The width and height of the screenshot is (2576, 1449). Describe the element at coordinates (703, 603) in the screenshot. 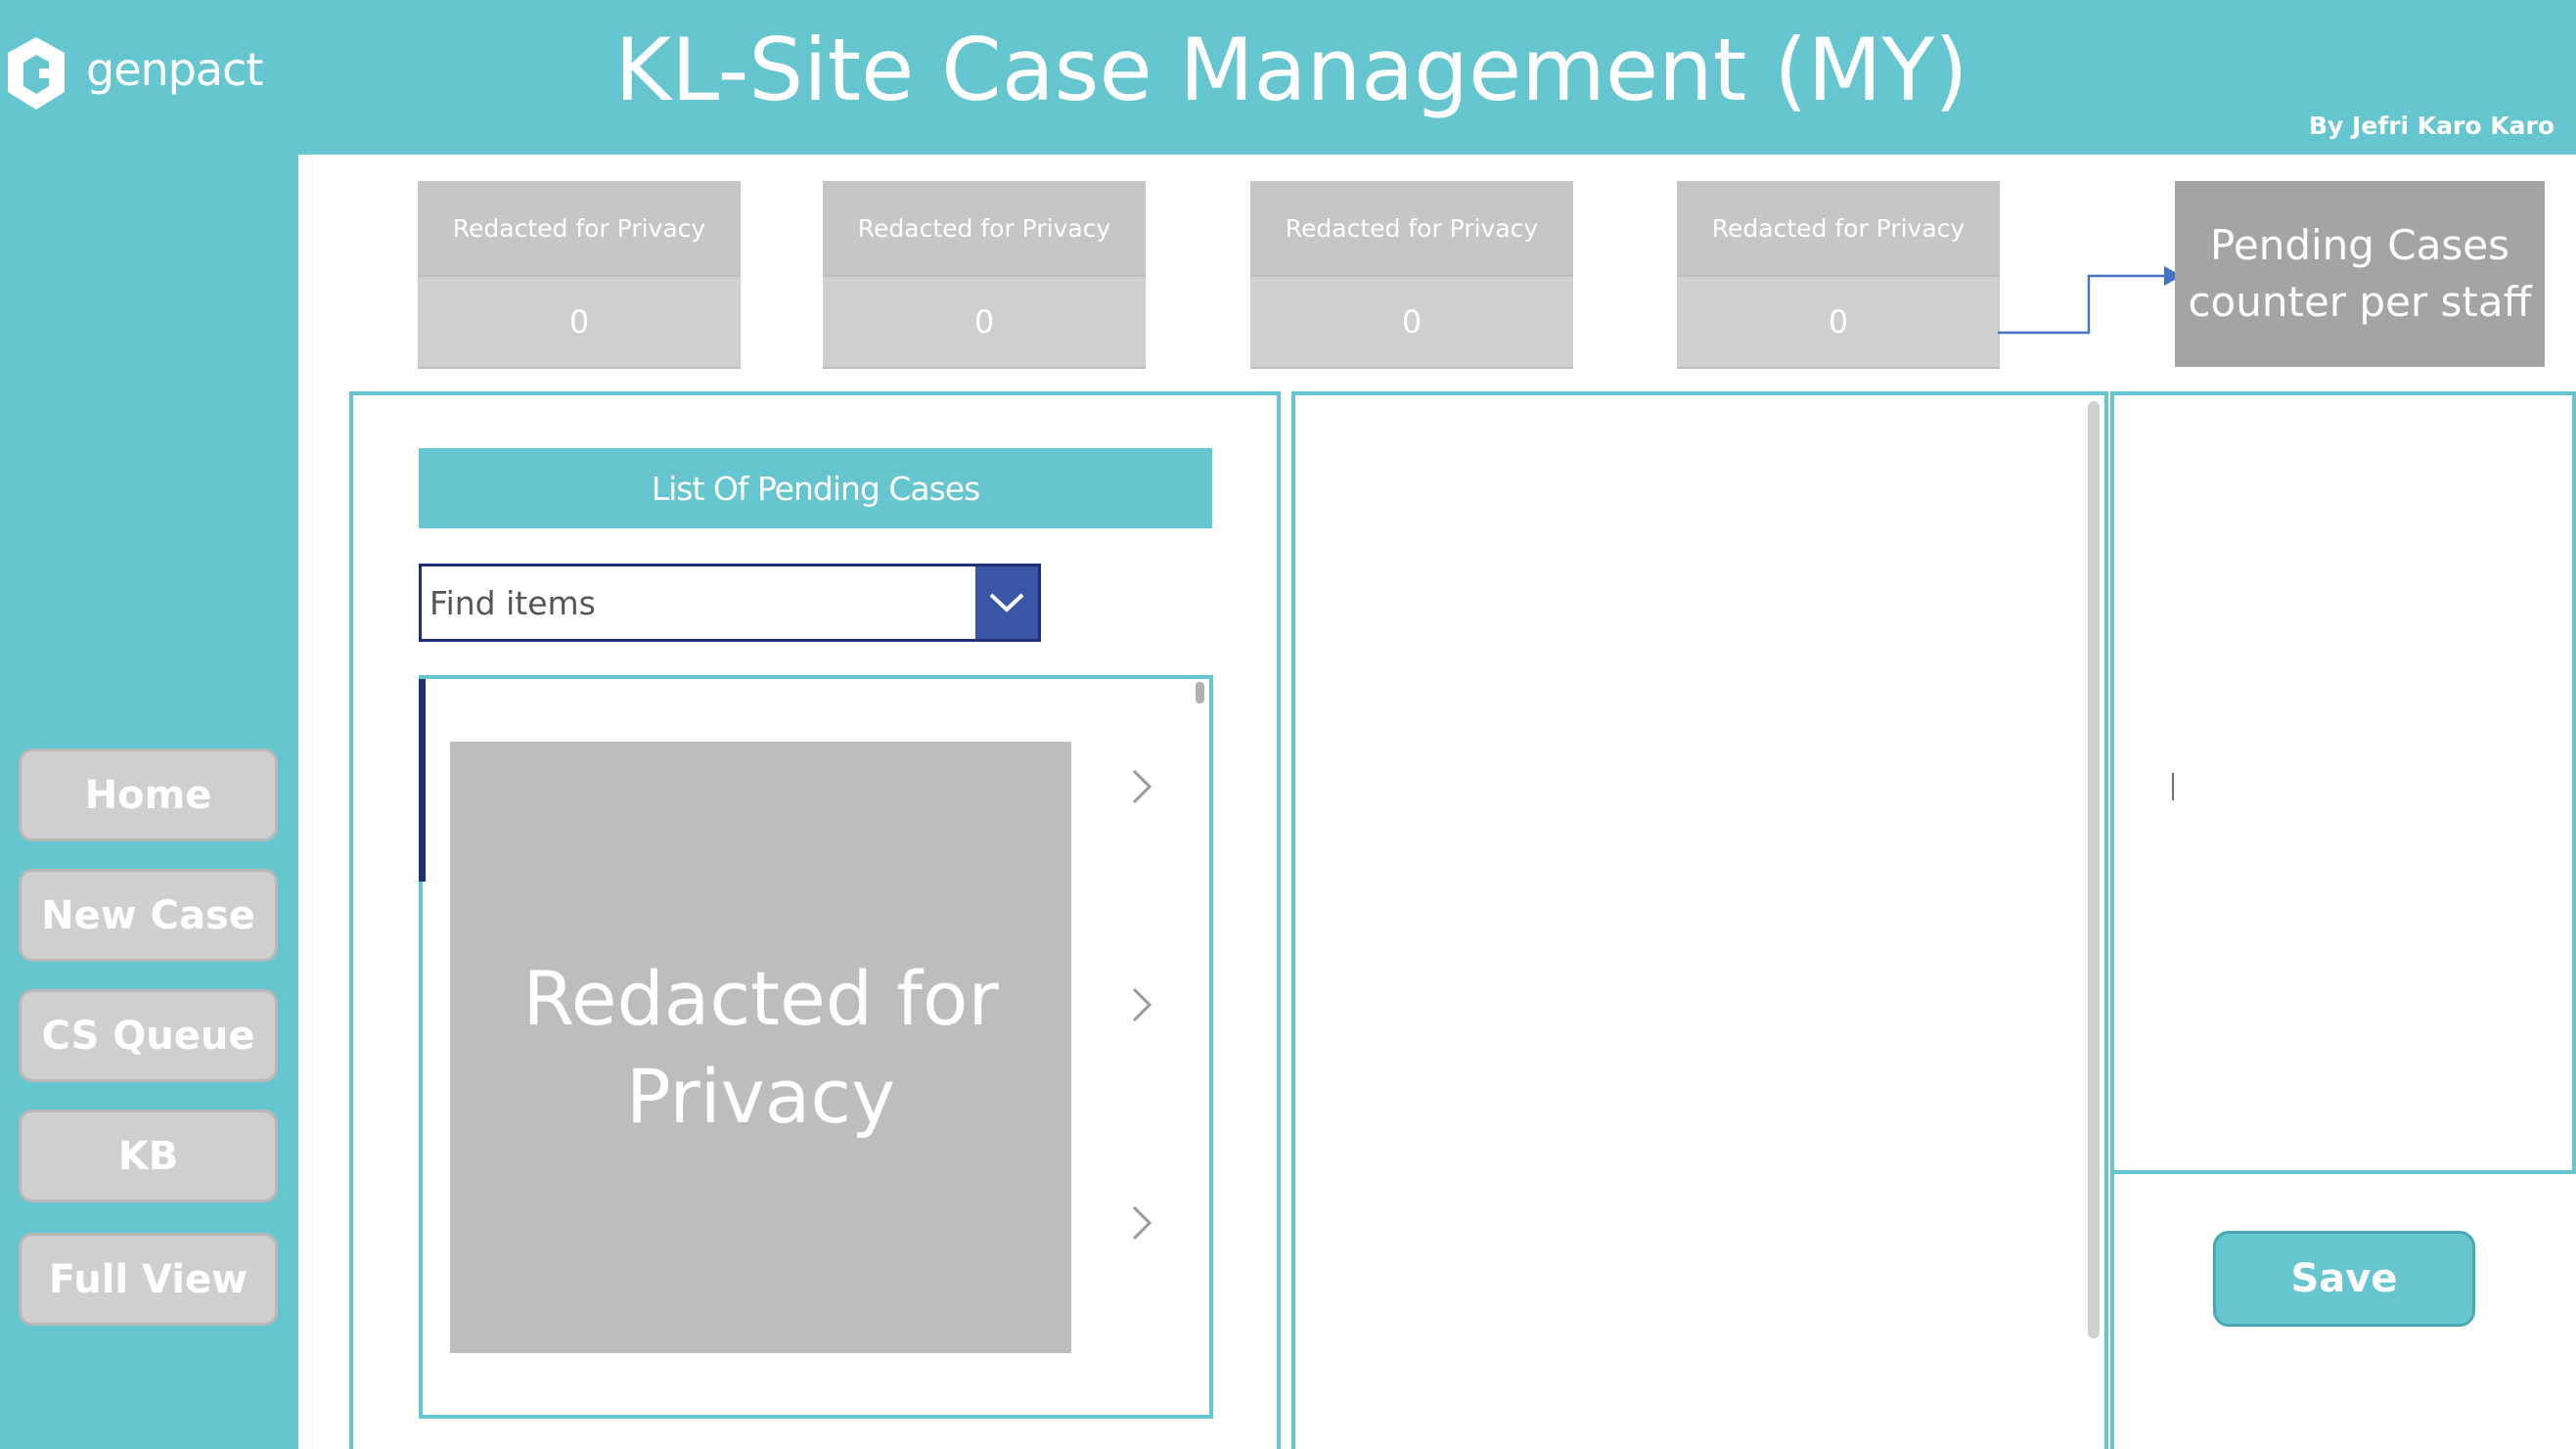

I see `find-items-input` at that location.